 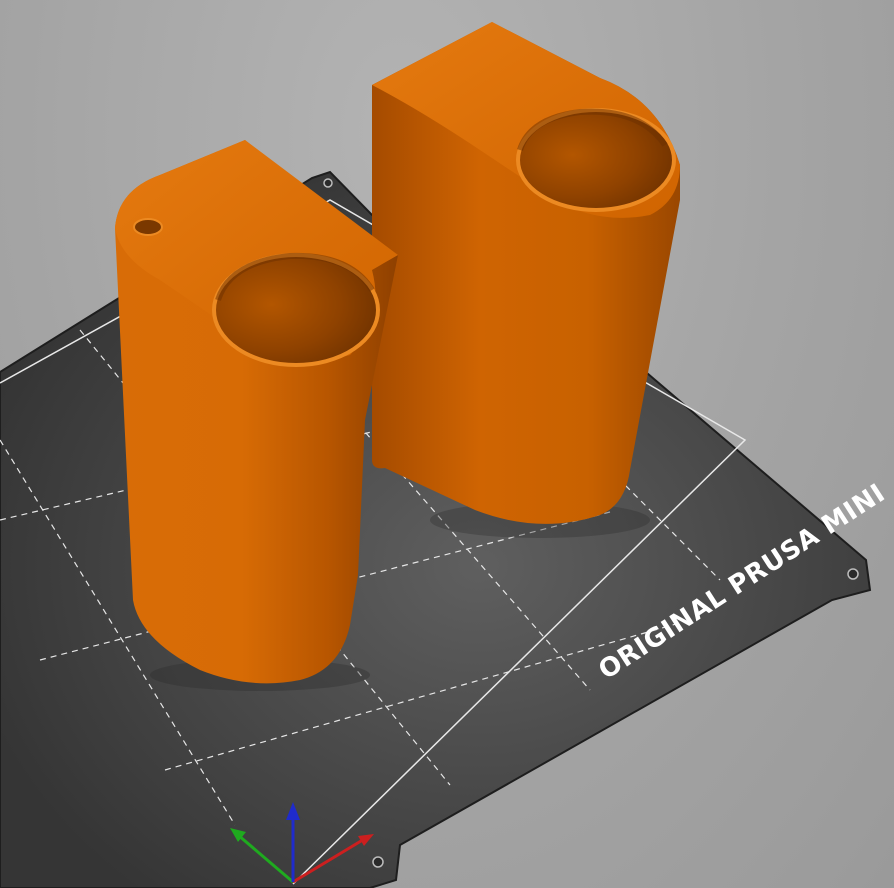 What do you see at coordinates (148, 227) in the screenshot?
I see `holder-left-pin-hole` at bounding box center [148, 227].